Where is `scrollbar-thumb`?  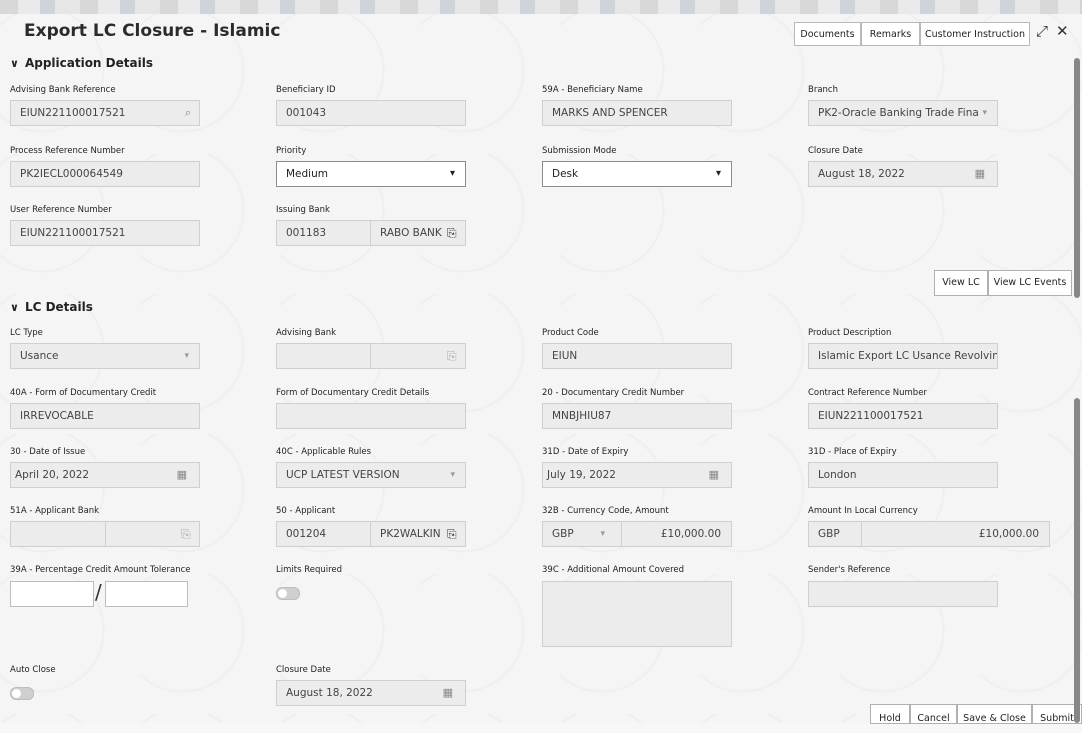 scrollbar-thumb is located at coordinates (1077, 178).